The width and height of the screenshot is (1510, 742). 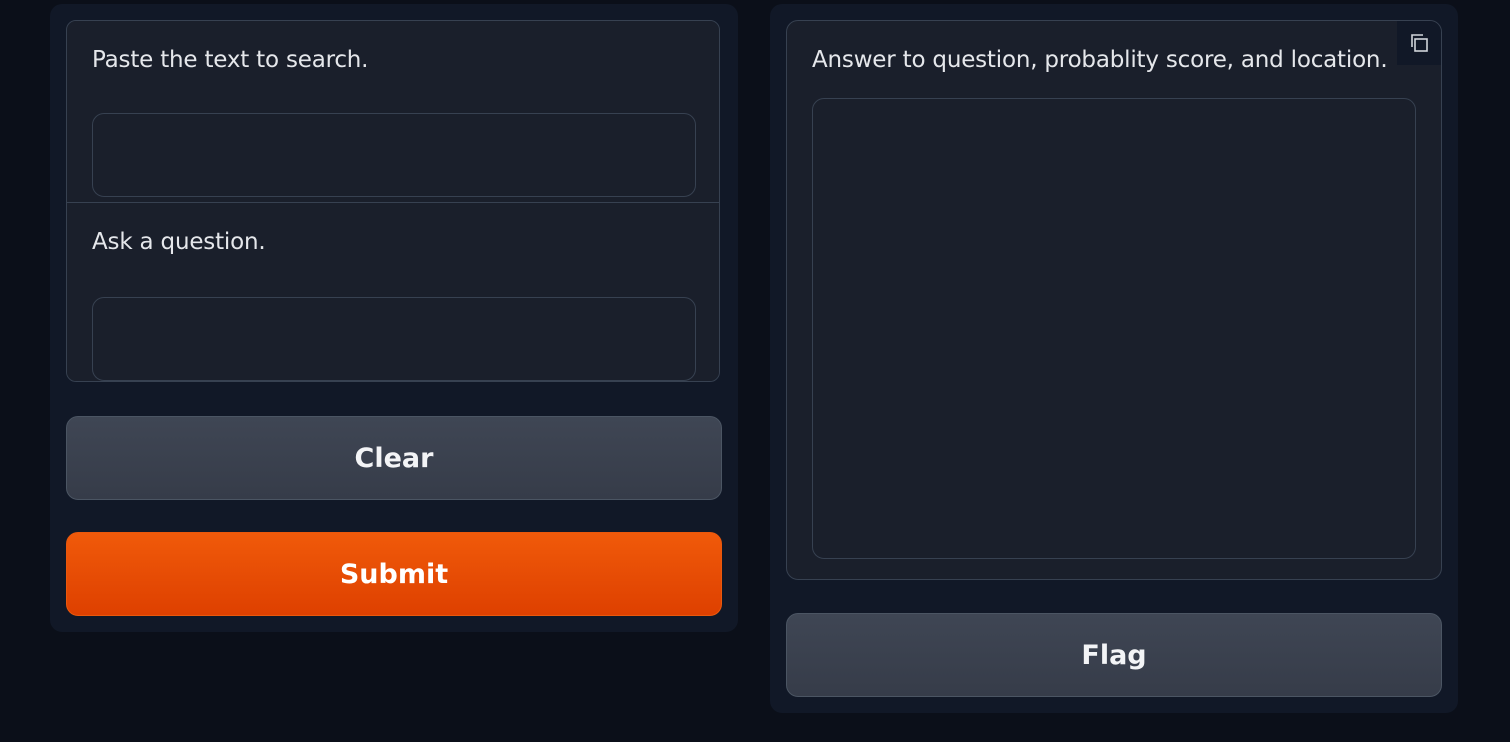 What do you see at coordinates (179, 242) in the screenshot?
I see `question-label: Ask a question.` at bounding box center [179, 242].